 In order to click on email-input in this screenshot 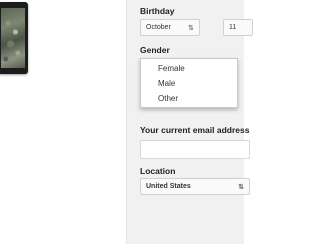, I will do `click(195, 149)`.